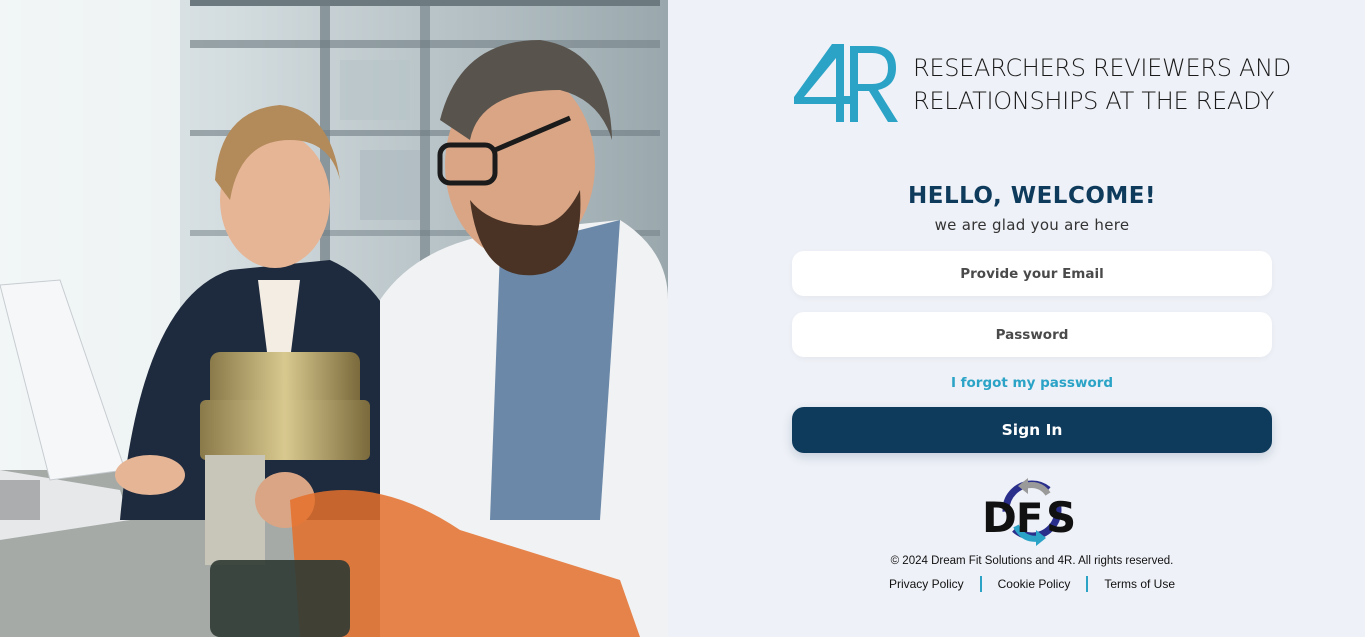  Describe the element at coordinates (1102, 68) in the screenshot. I see `tagline-line-1: RESEARCHERS REVIEWERS AND` at that location.